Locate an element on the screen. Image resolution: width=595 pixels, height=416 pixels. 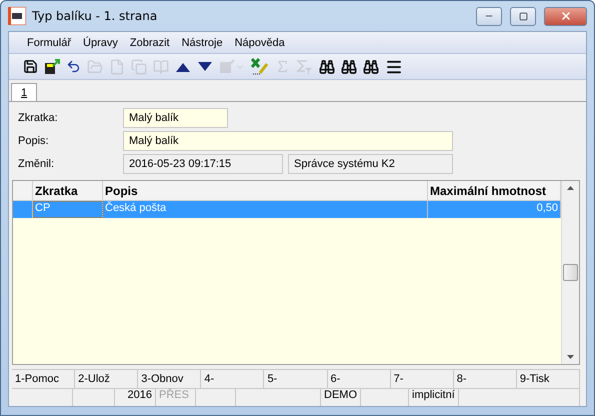
table-cell: 0,50 is located at coordinates (494, 209).